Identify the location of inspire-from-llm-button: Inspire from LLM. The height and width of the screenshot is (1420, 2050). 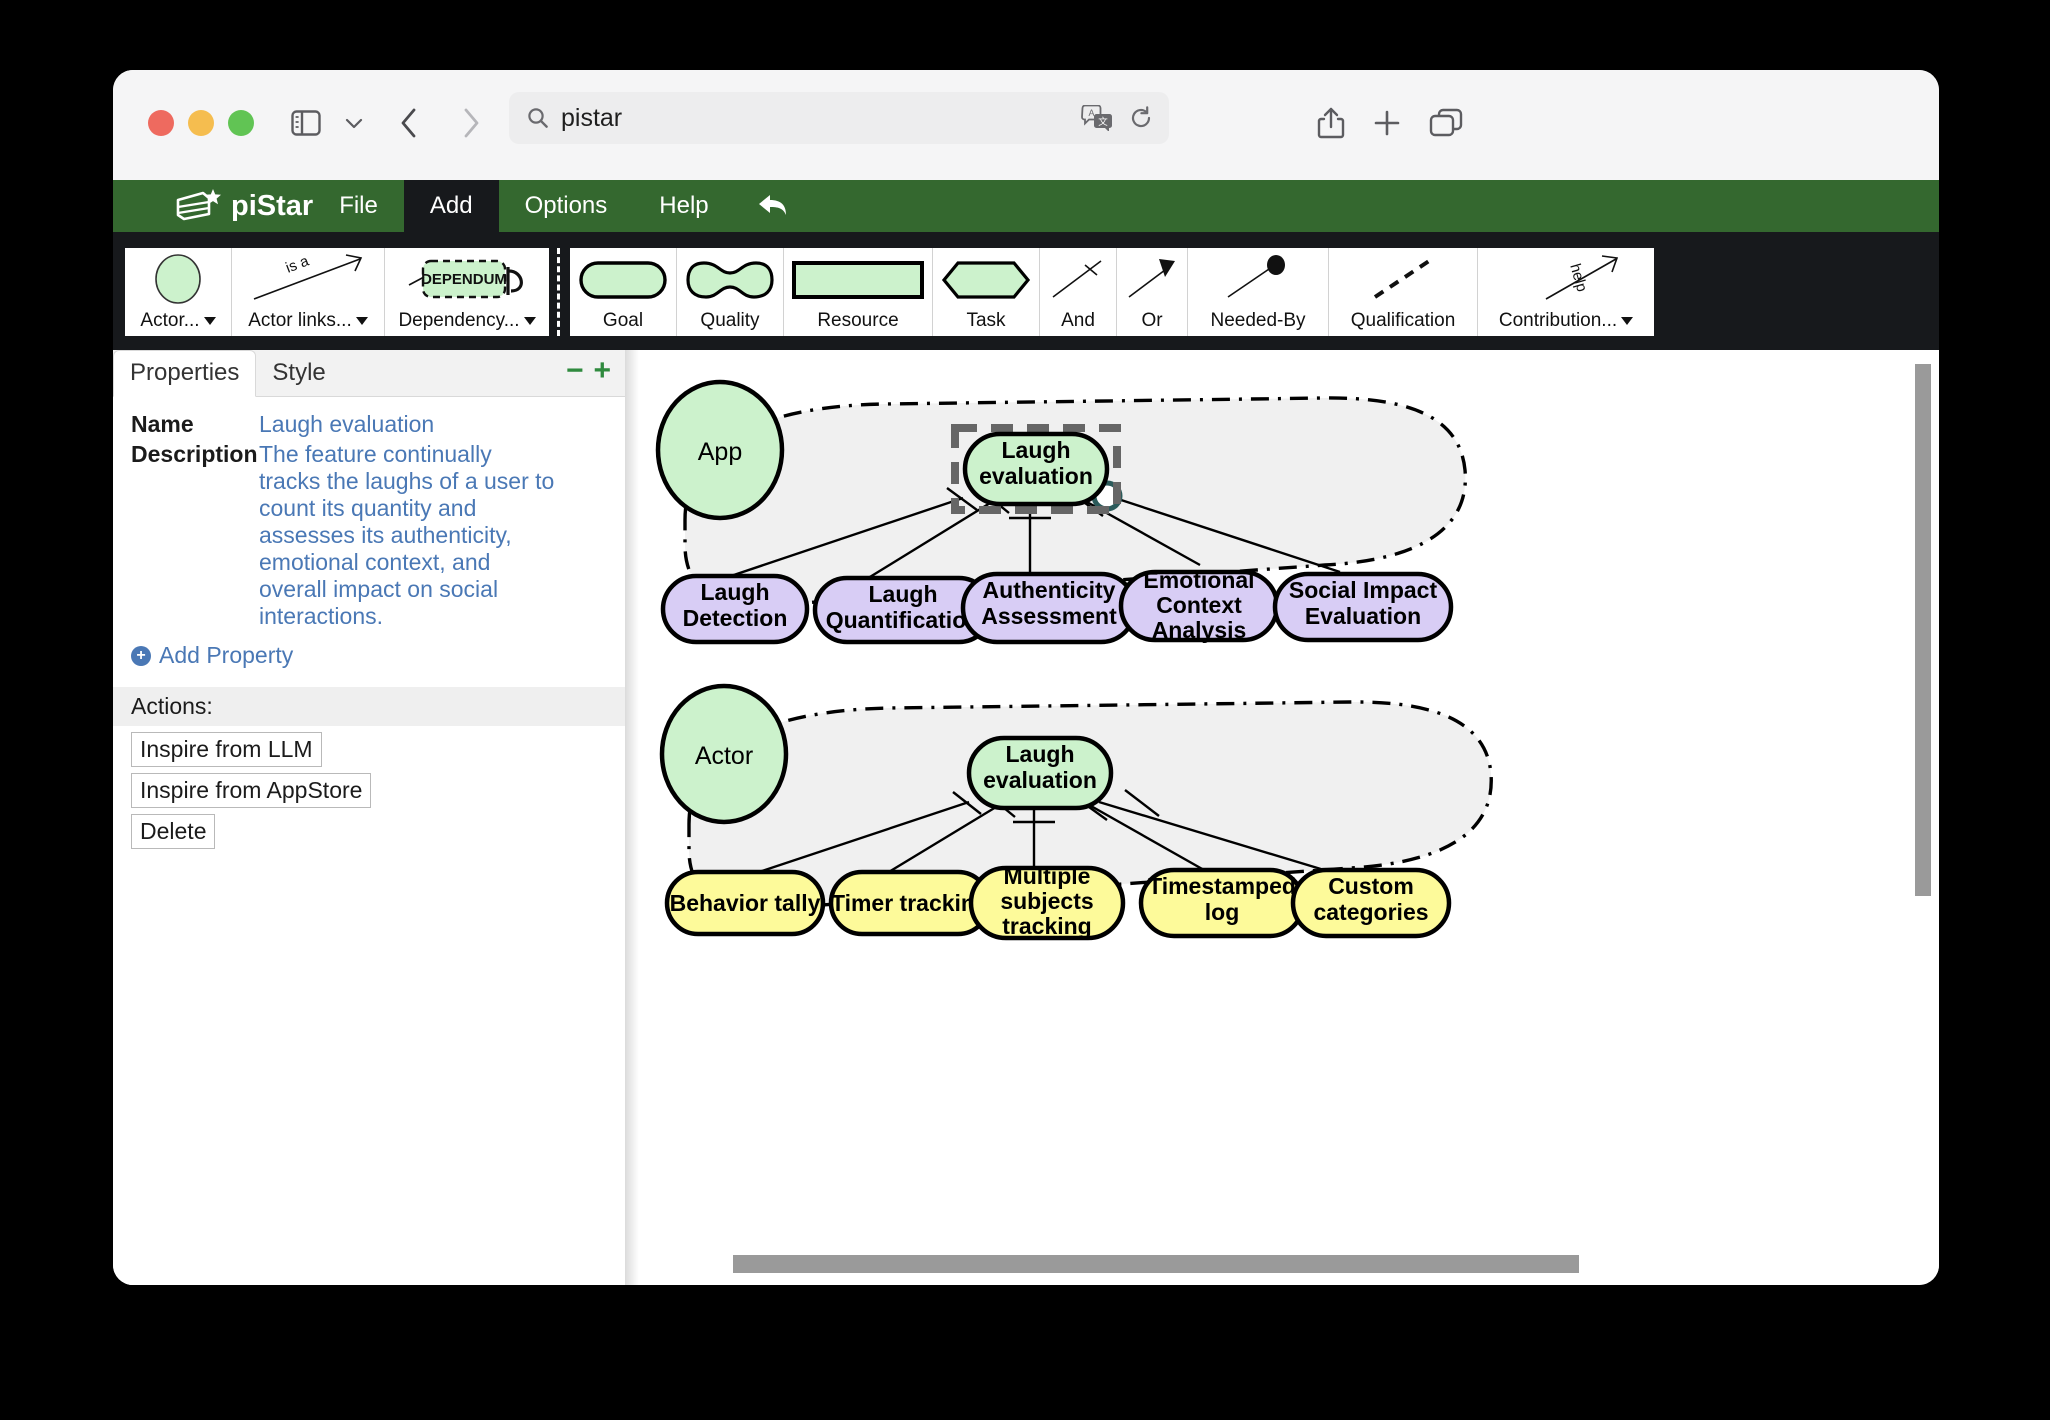
(226, 750).